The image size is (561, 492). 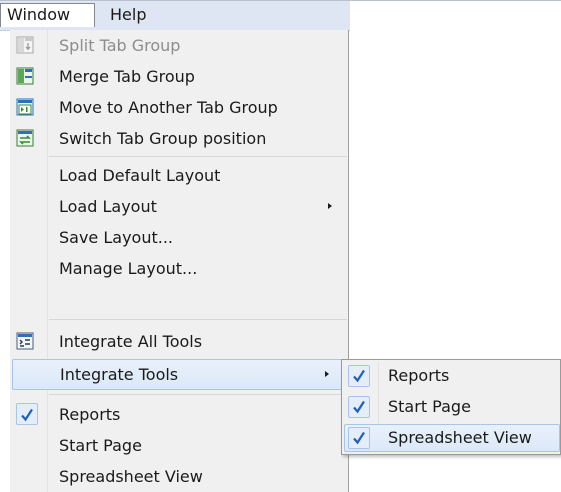 I want to click on menu-item-label: Integrate Tools, so click(x=119, y=374).